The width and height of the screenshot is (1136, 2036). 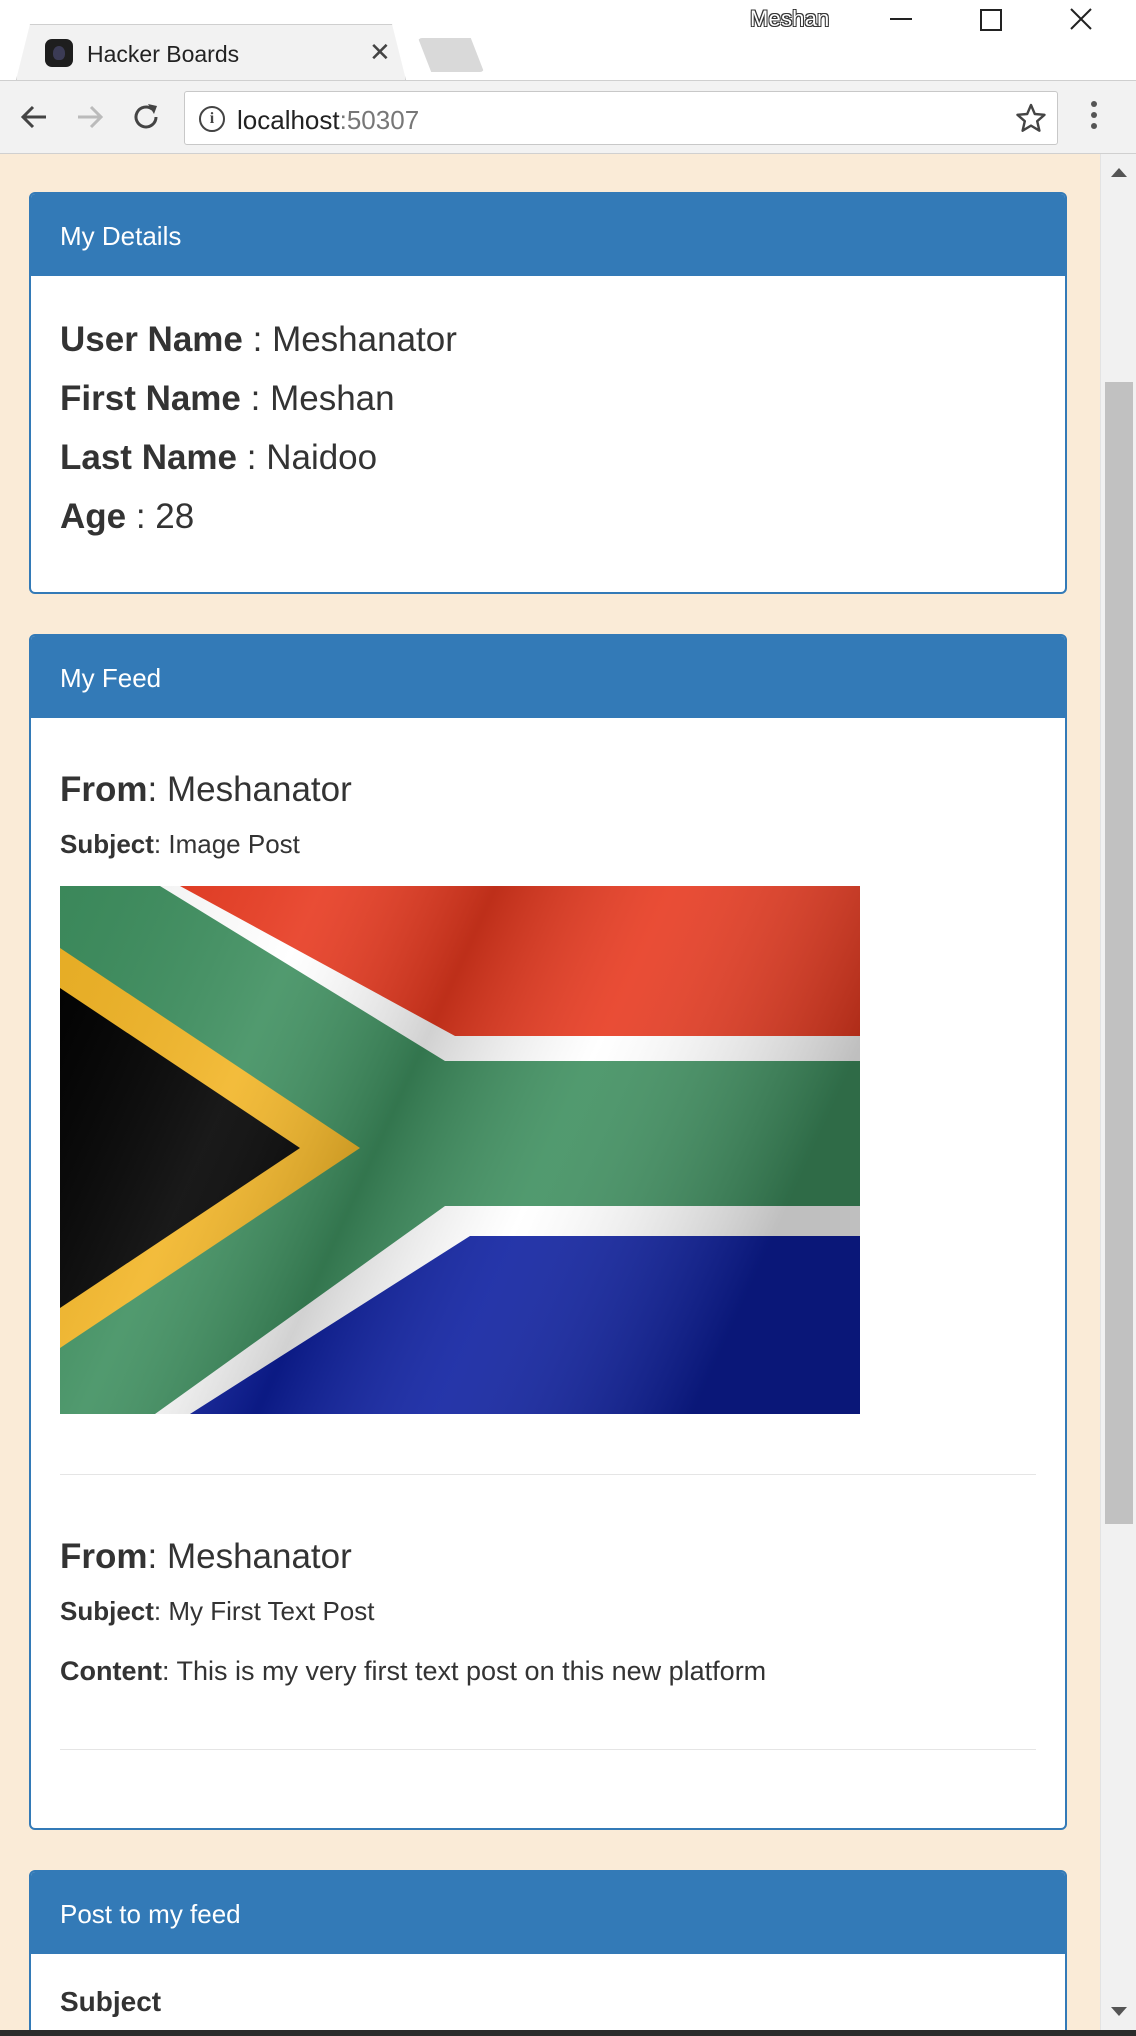 What do you see at coordinates (317, 398) in the screenshot?
I see `detail-value: : Meshan` at bounding box center [317, 398].